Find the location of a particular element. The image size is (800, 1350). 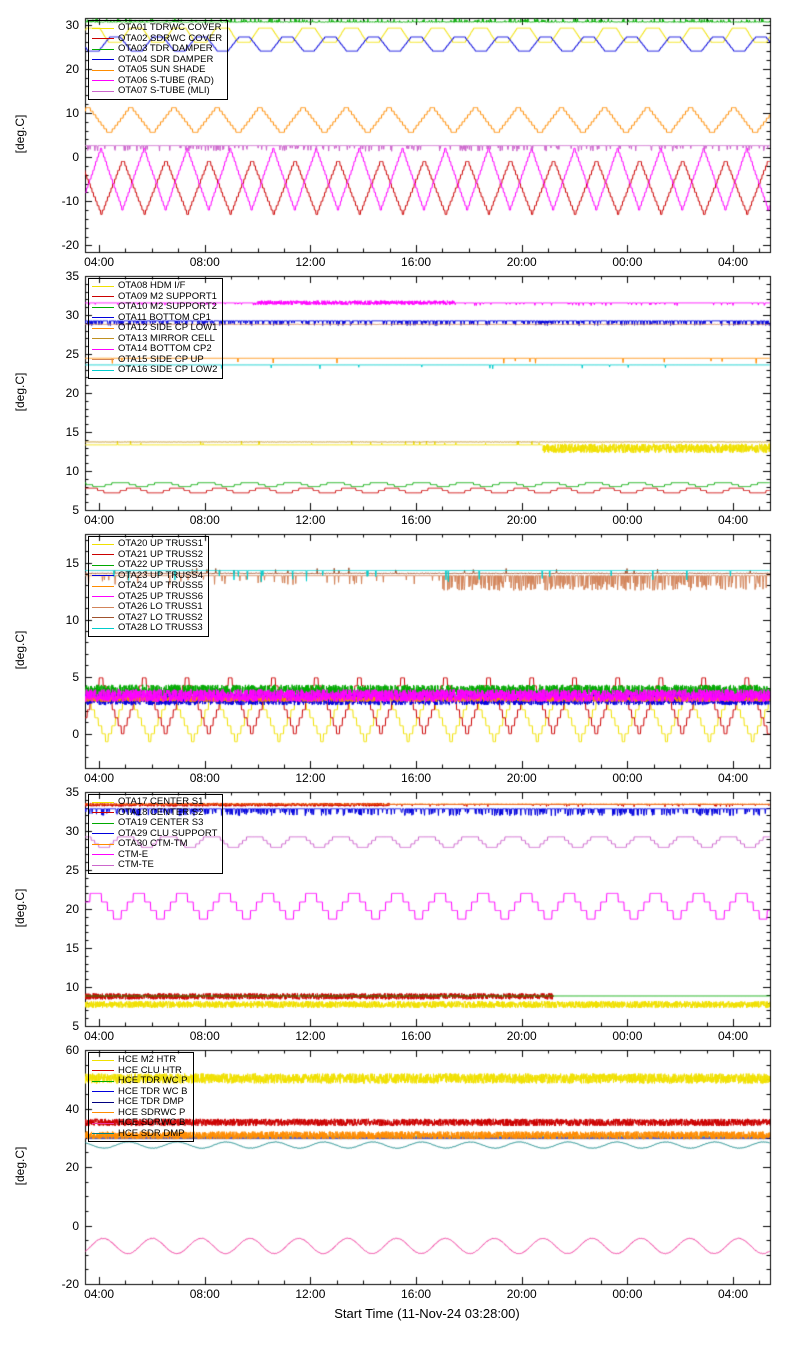

legend-label: OTA22 UP TRUSS3 is located at coordinates (161, 564).